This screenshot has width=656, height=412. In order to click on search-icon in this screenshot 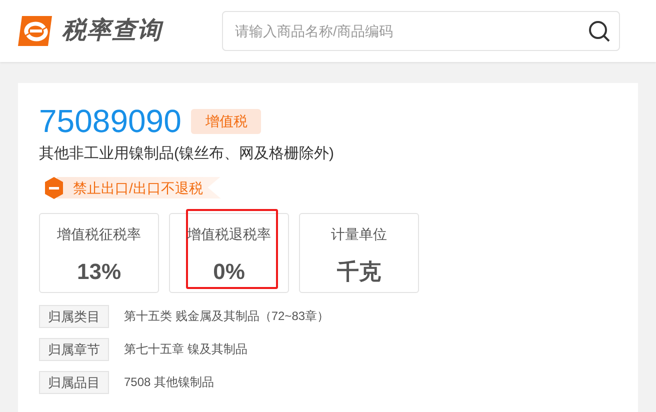, I will do `click(599, 31)`.